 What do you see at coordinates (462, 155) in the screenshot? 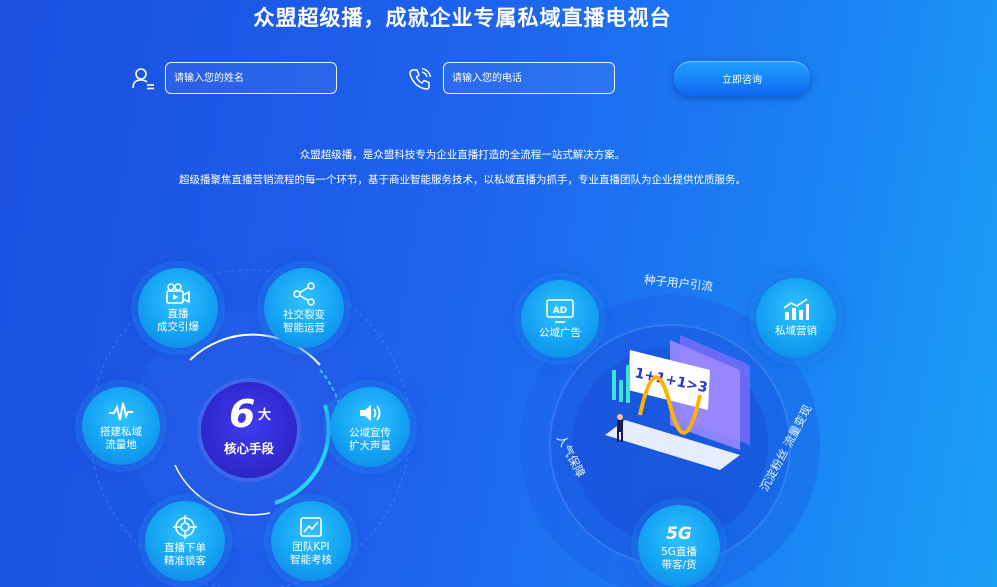
I see `description-line-1: 众盟超级播，是众盟科技专为企业直播打造的全流程一站式解决方案。` at bounding box center [462, 155].